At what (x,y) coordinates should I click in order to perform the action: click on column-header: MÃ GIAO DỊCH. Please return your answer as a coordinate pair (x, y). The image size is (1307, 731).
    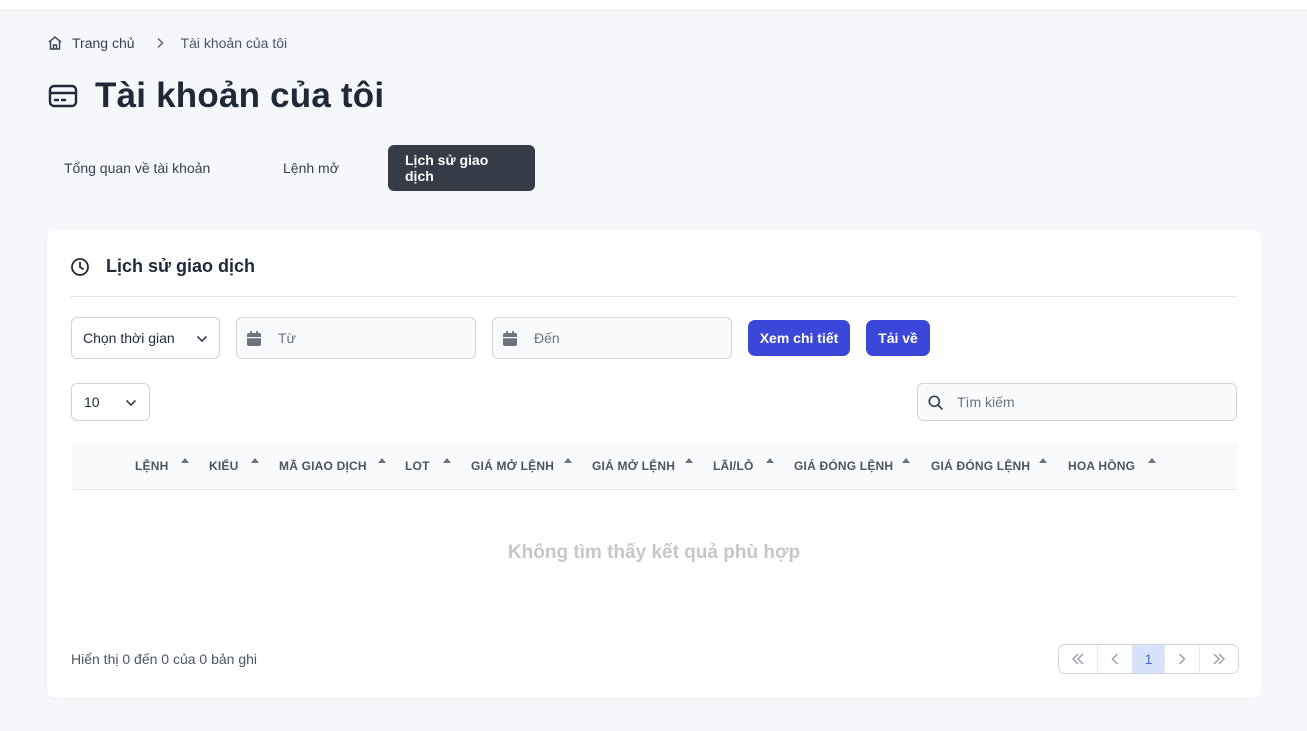
    Looking at the image, I should click on (332, 466).